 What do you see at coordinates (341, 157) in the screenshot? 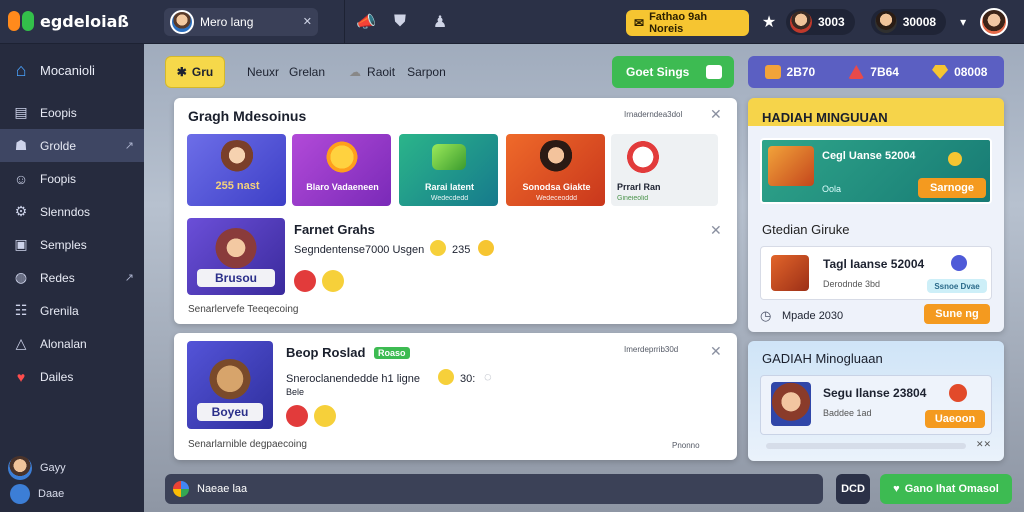
I see `sun-icon` at bounding box center [341, 157].